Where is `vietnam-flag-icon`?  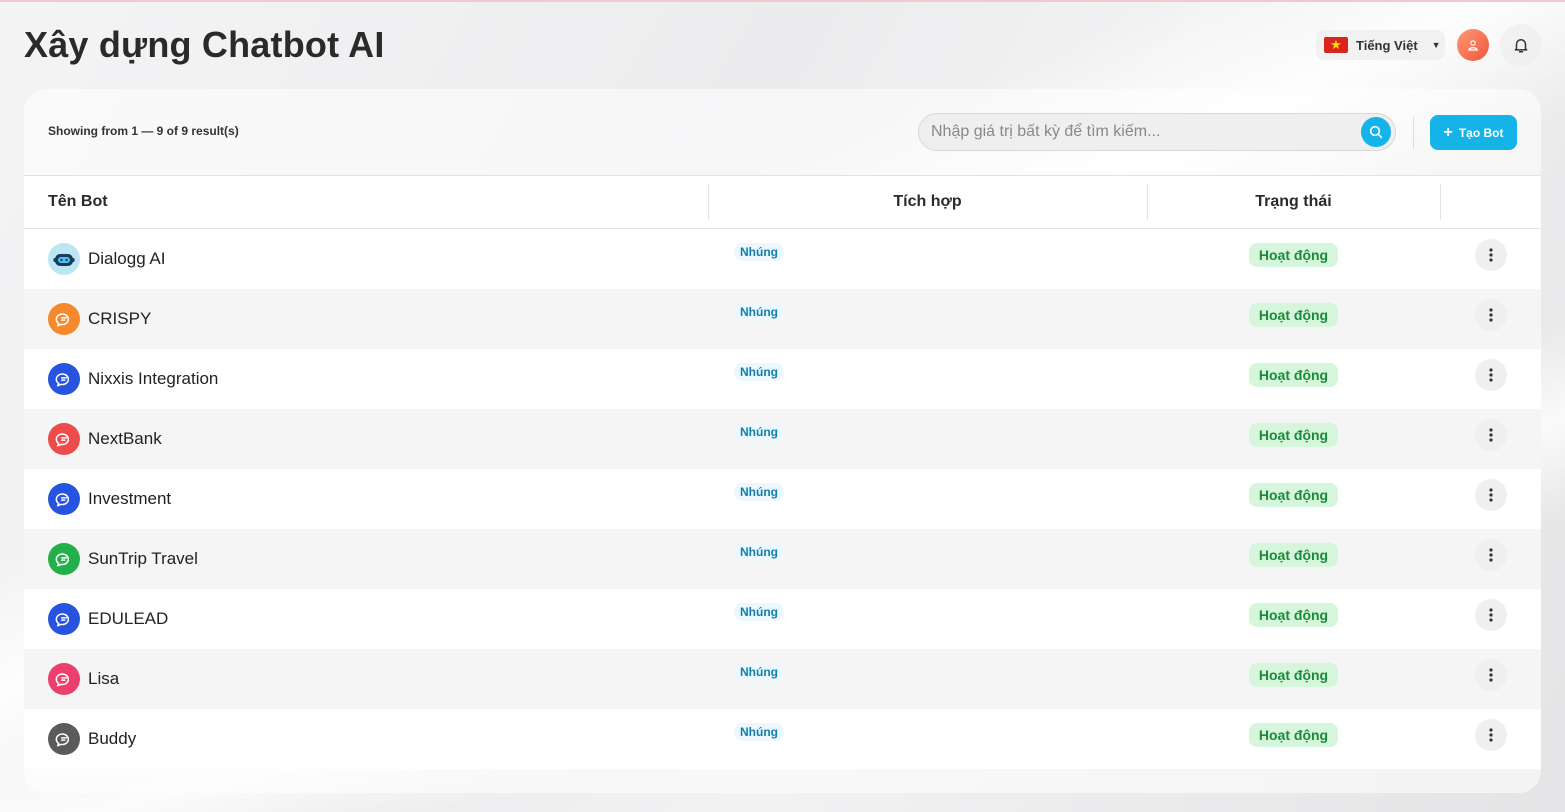 vietnam-flag-icon is located at coordinates (1336, 45).